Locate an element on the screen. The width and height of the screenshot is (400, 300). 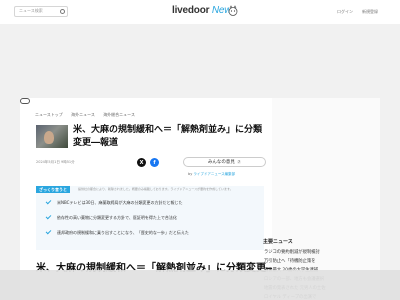
search-placeholder: ニュース検索 is located at coordinates (31, 10).